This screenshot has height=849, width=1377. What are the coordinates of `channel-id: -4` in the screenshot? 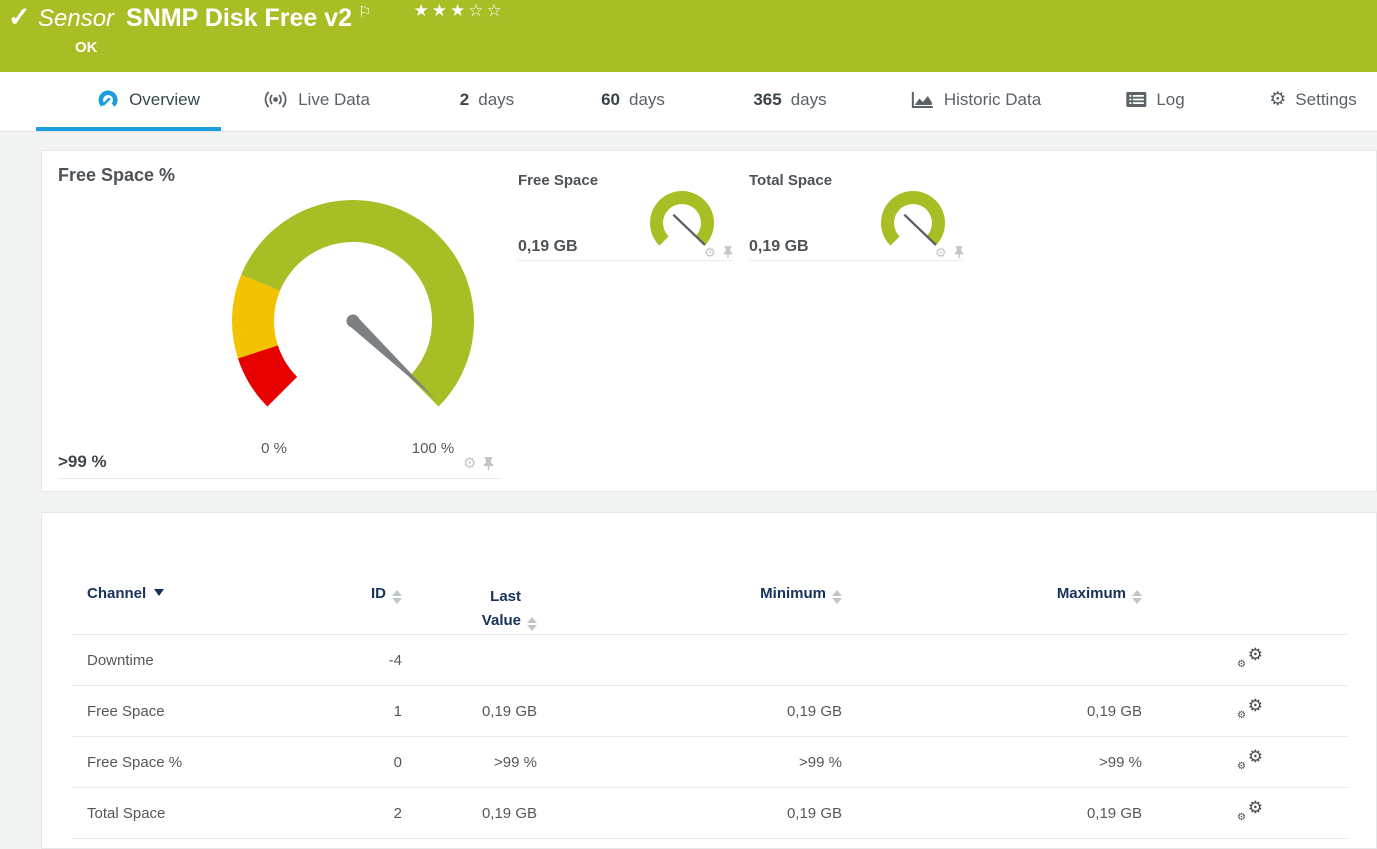 It's located at (395, 660).